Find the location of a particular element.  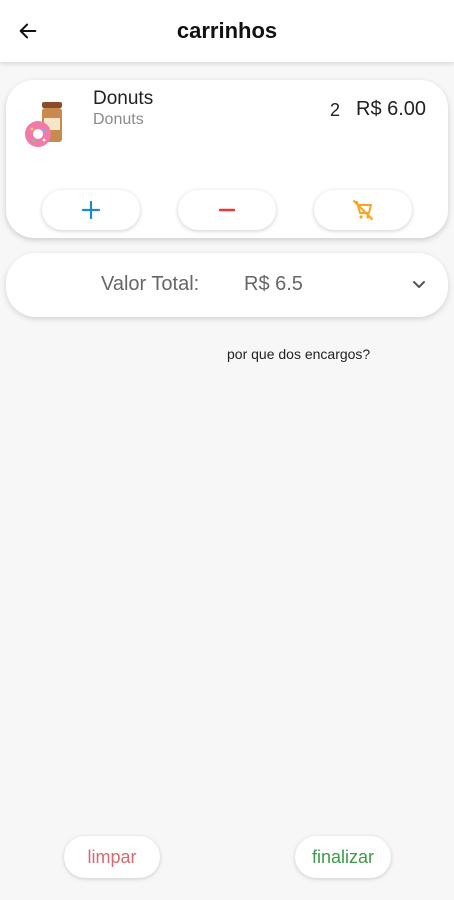

app-bar: carrinhos is located at coordinates (227, 31).